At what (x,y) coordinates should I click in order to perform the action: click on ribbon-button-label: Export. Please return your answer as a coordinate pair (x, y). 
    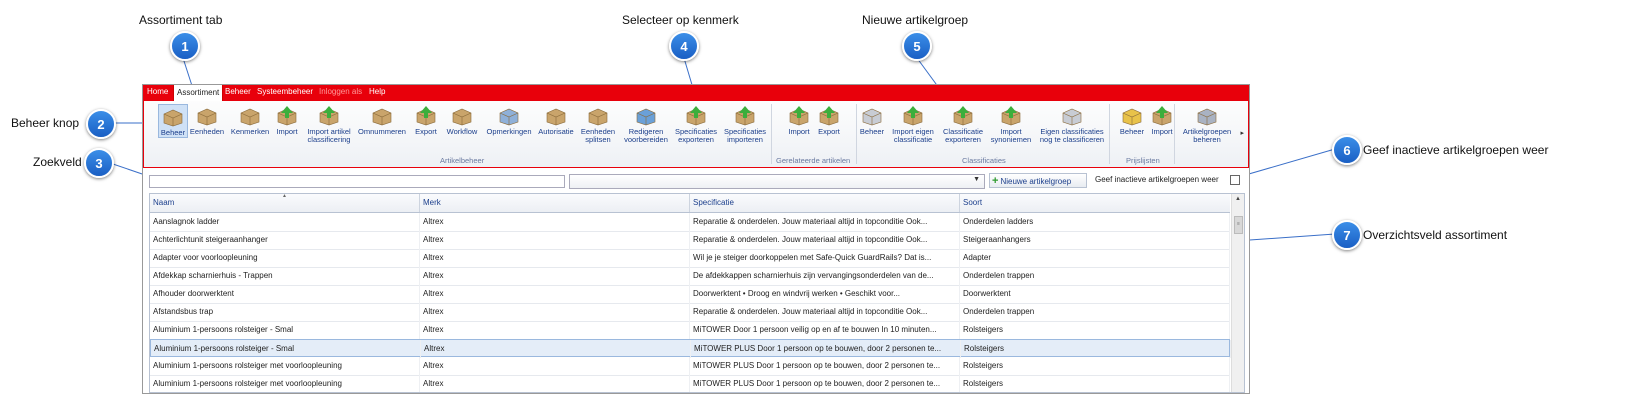
    Looking at the image, I should click on (426, 131).